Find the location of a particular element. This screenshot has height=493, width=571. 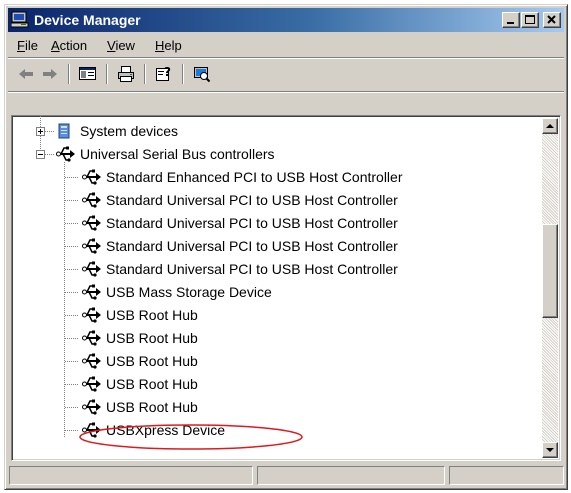

scan-hardware-icon is located at coordinates (202, 75).